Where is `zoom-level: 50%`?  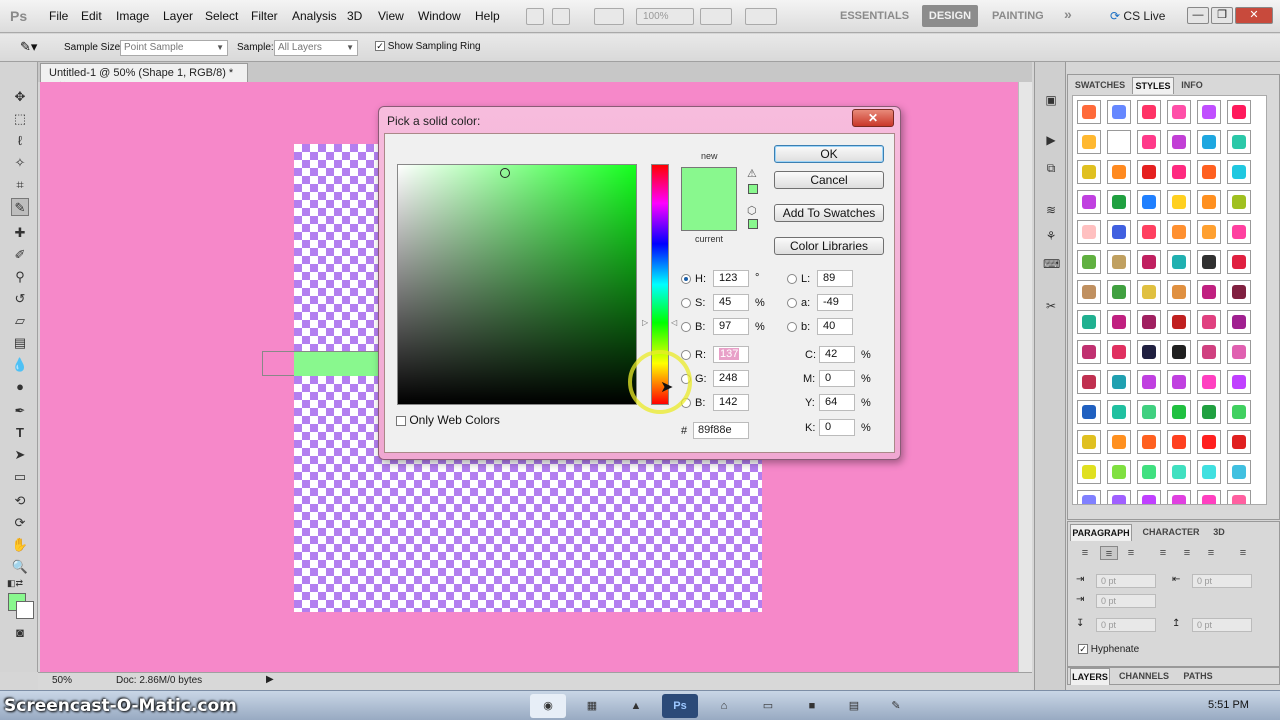 zoom-level: 50% is located at coordinates (62, 680).